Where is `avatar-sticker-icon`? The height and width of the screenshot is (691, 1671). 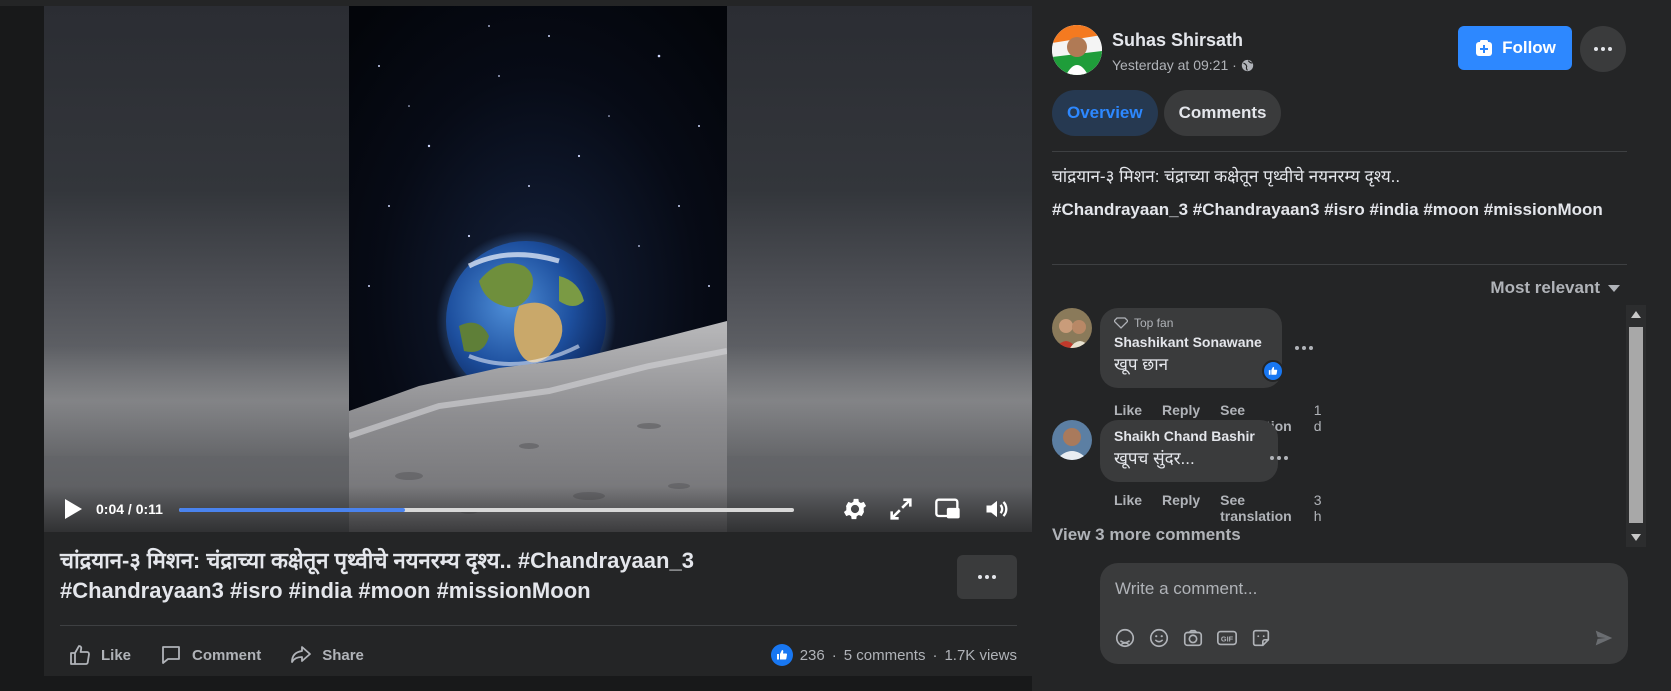
avatar-sticker-icon is located at coordinates (1125, 638).